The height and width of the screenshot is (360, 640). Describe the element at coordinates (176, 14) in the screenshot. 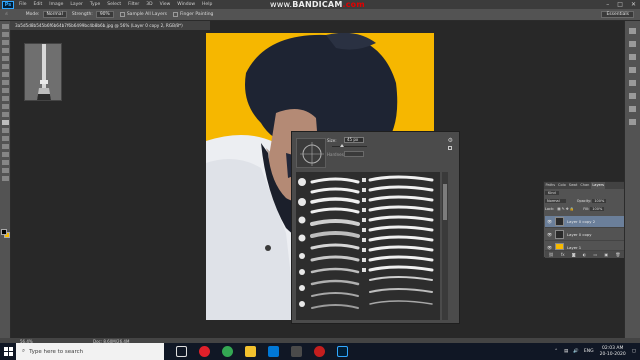

I see `finger-painting-checkbox` at that location.